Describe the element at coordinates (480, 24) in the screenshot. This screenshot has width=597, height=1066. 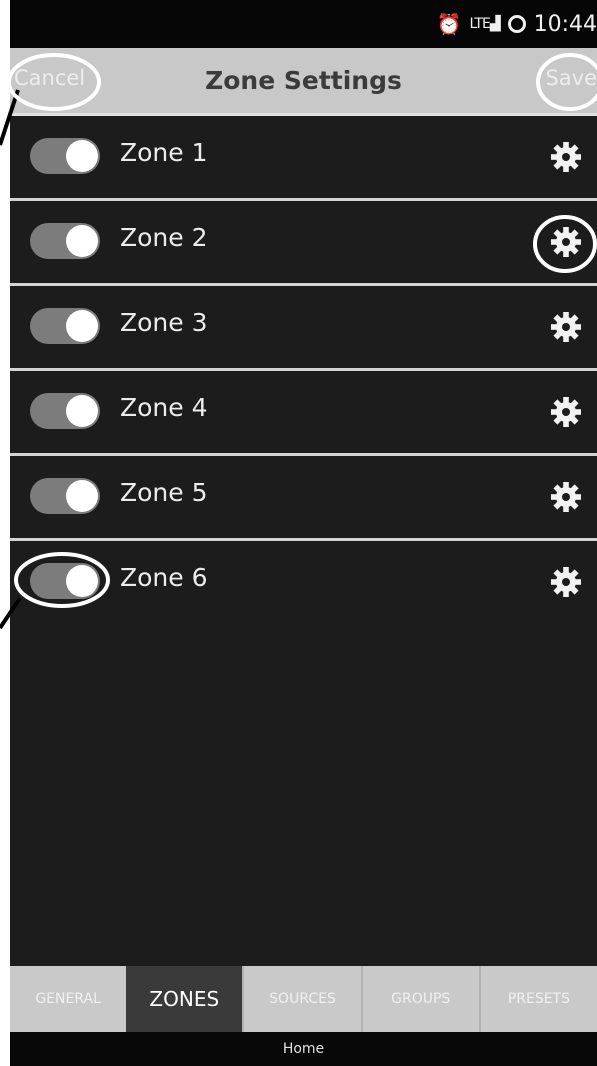
I see `network-type-label: LTE` at that location.